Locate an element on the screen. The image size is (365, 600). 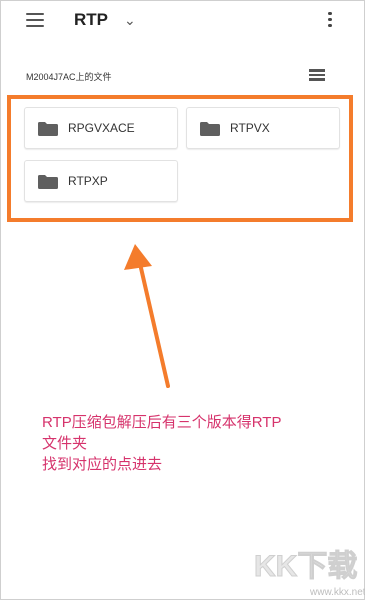
annotation-text-line1: RTP压缩包解压后有三个版本得RTP is located at coordinates (162, 422).